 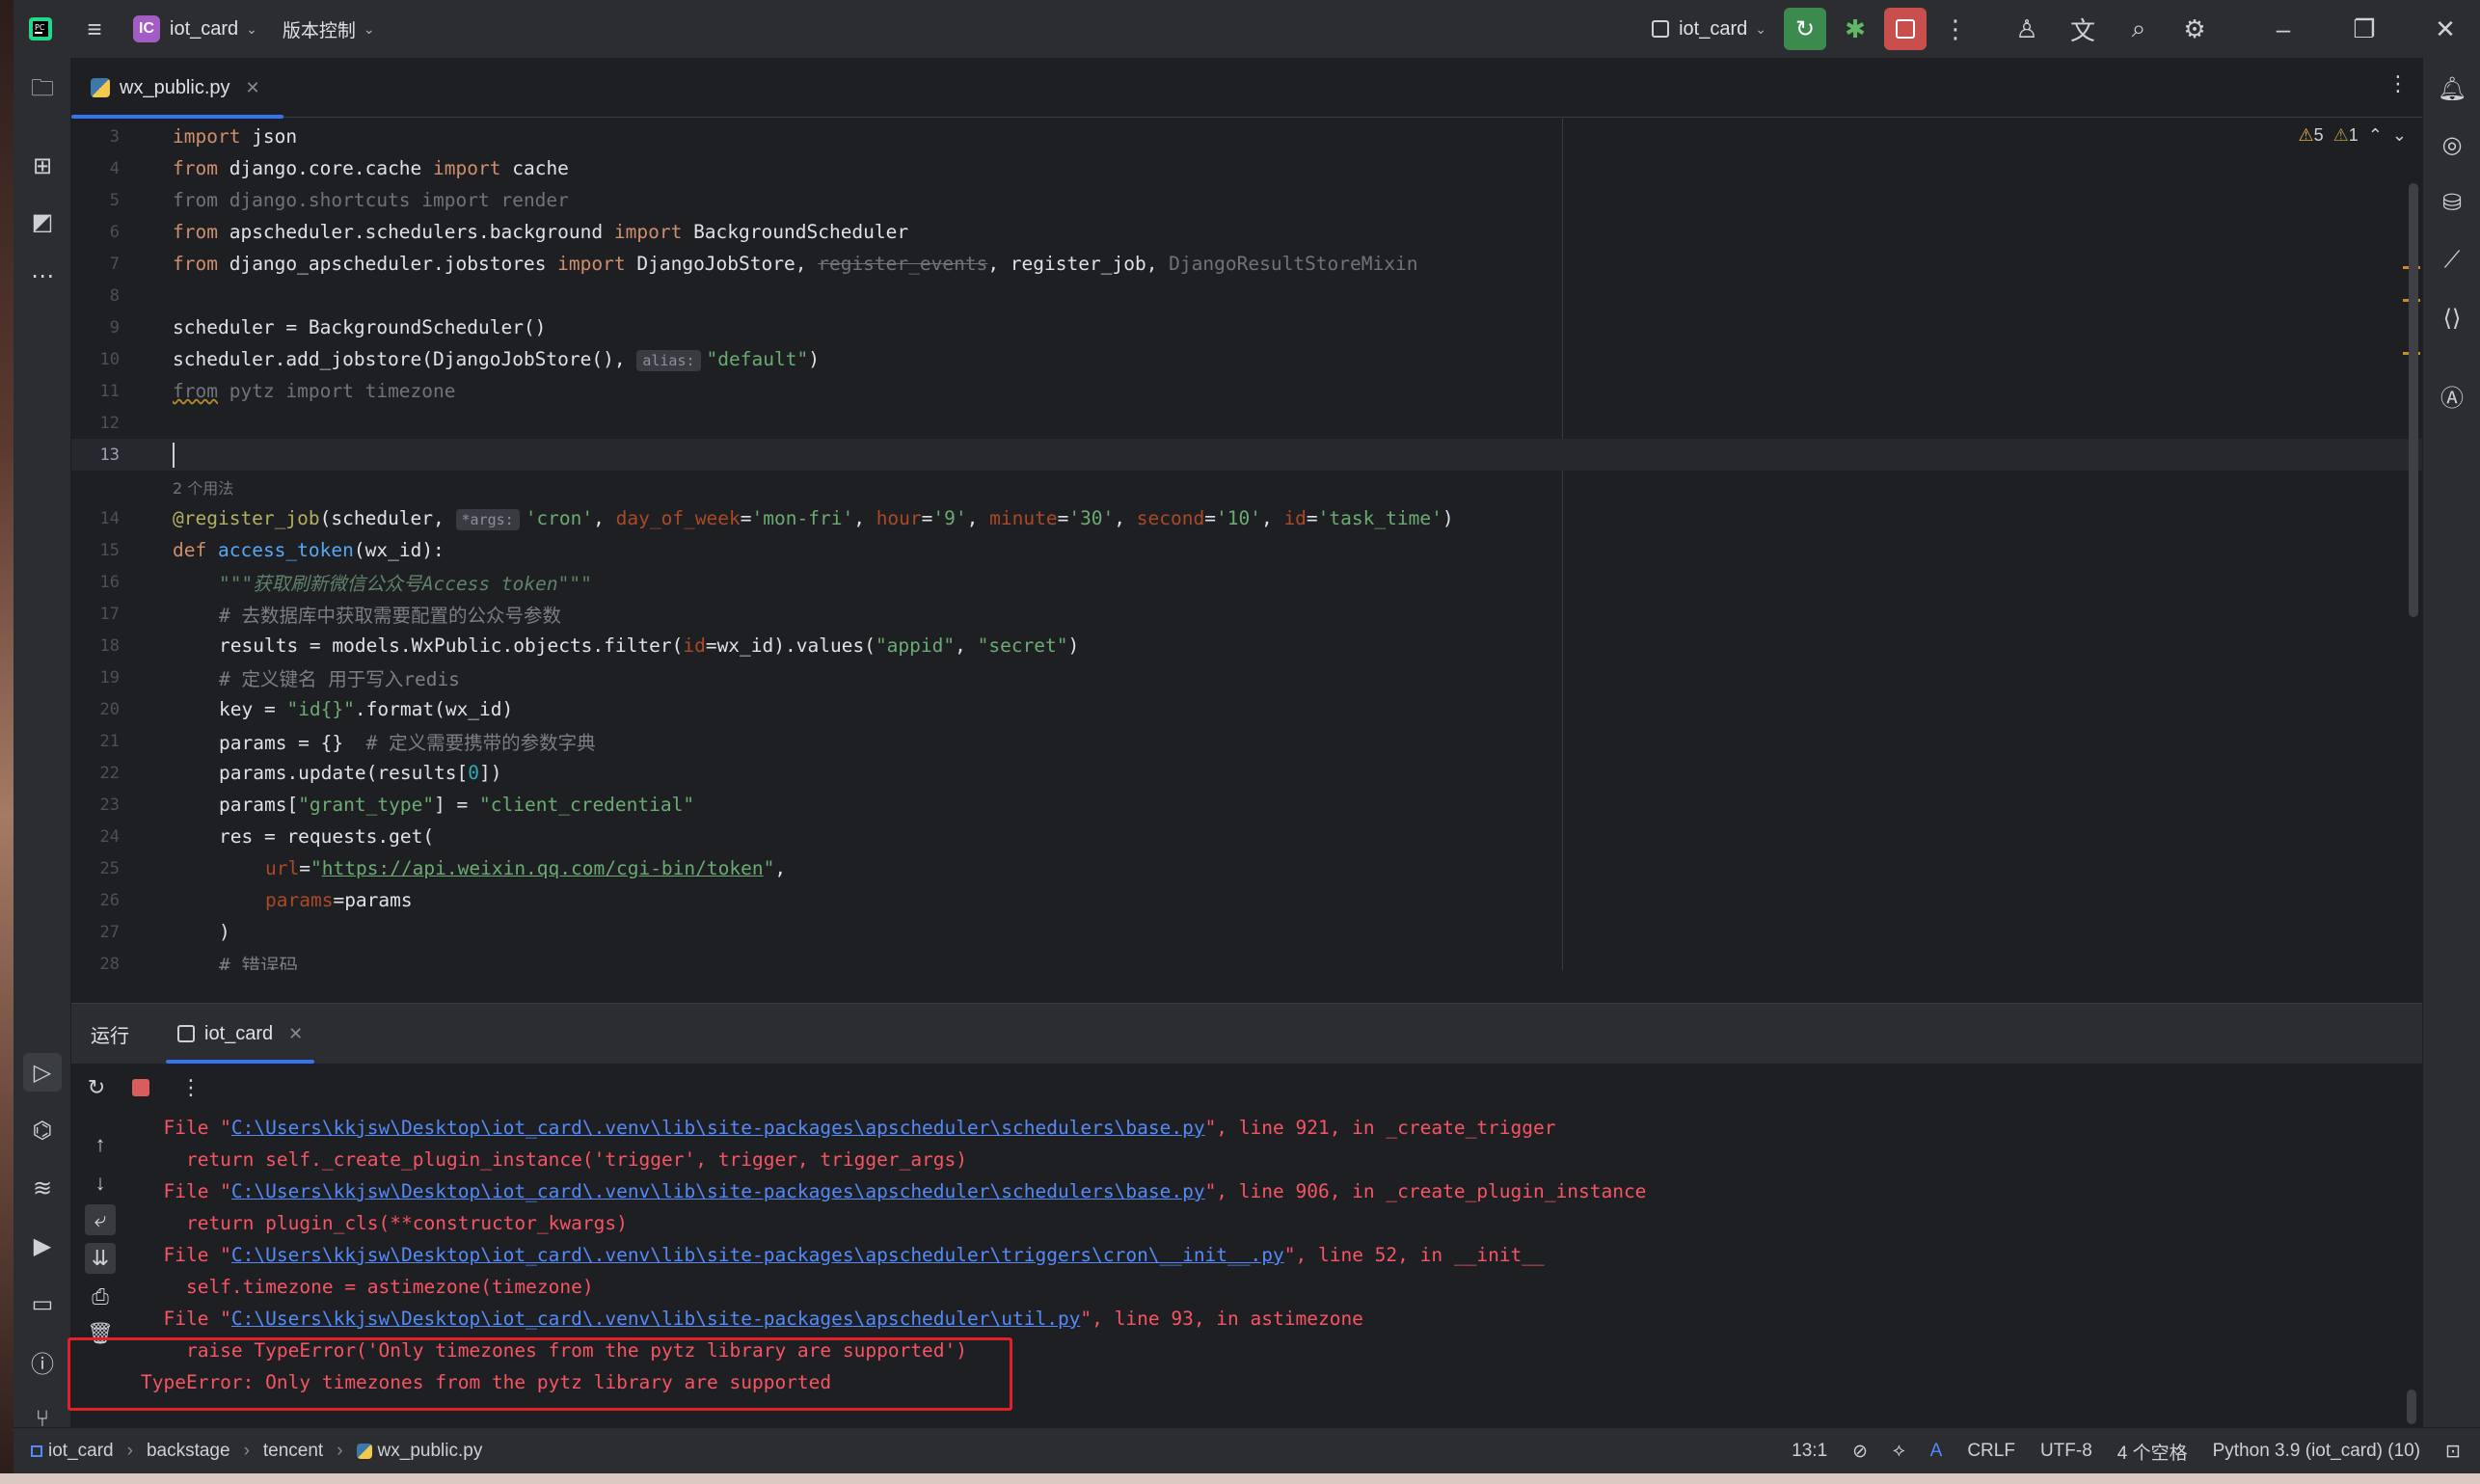 I want to click on run-tab-iot-card: iot_card ✕, so click(x=240, y=1034).